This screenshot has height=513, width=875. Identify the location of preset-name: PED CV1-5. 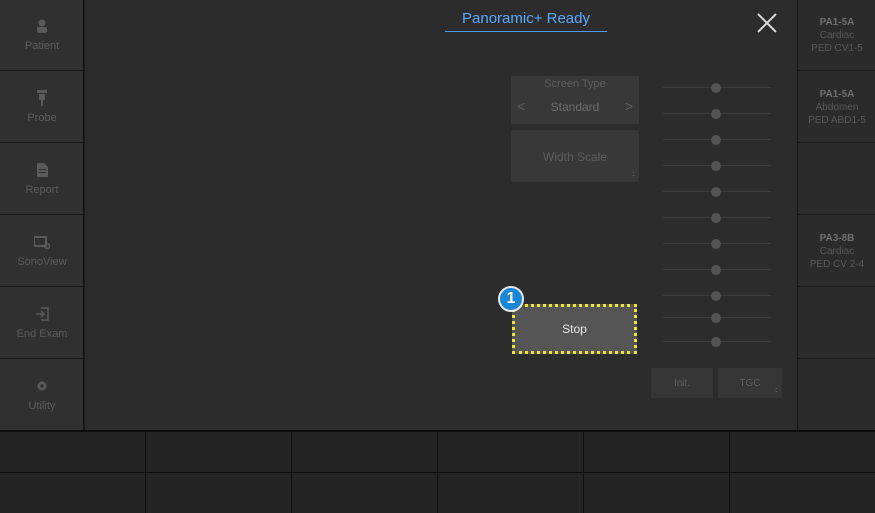
(837, 48).